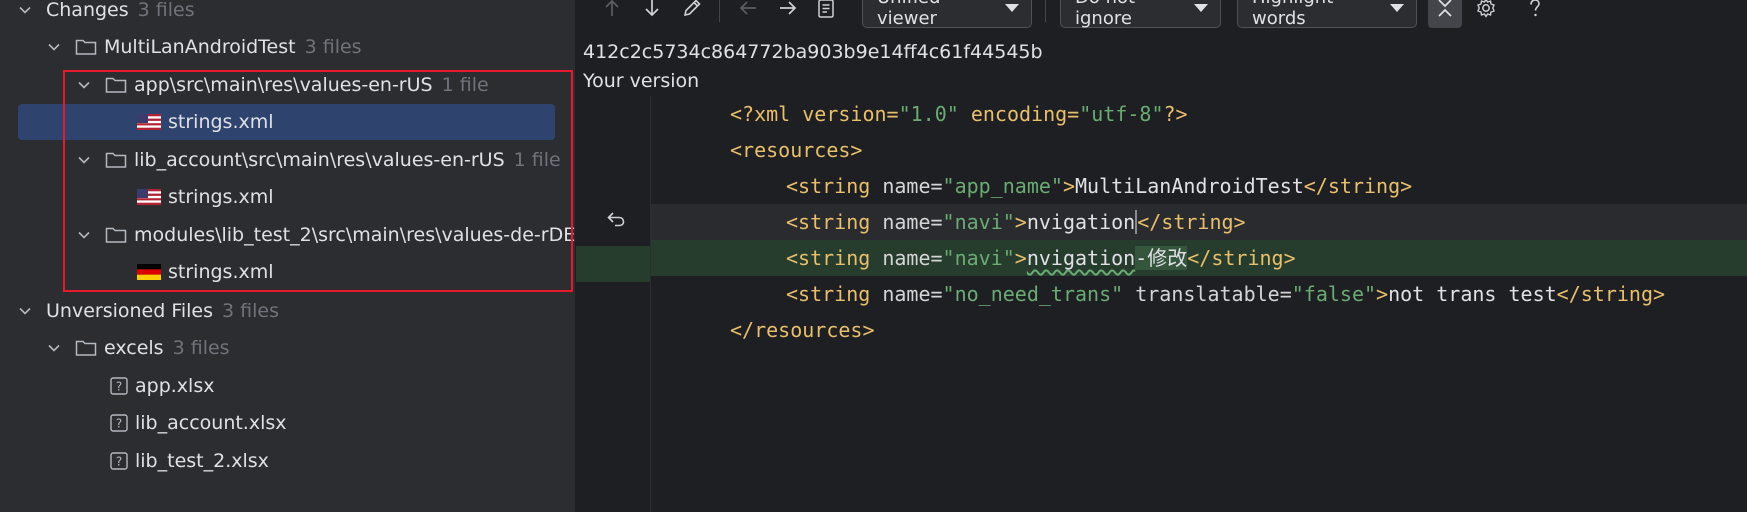 The height and width of the screenshot is (512, 1747). Describe the element at coordinates (130, 311) in the screenshot. I see `tree-node-label: Unversioned Files` at that location.